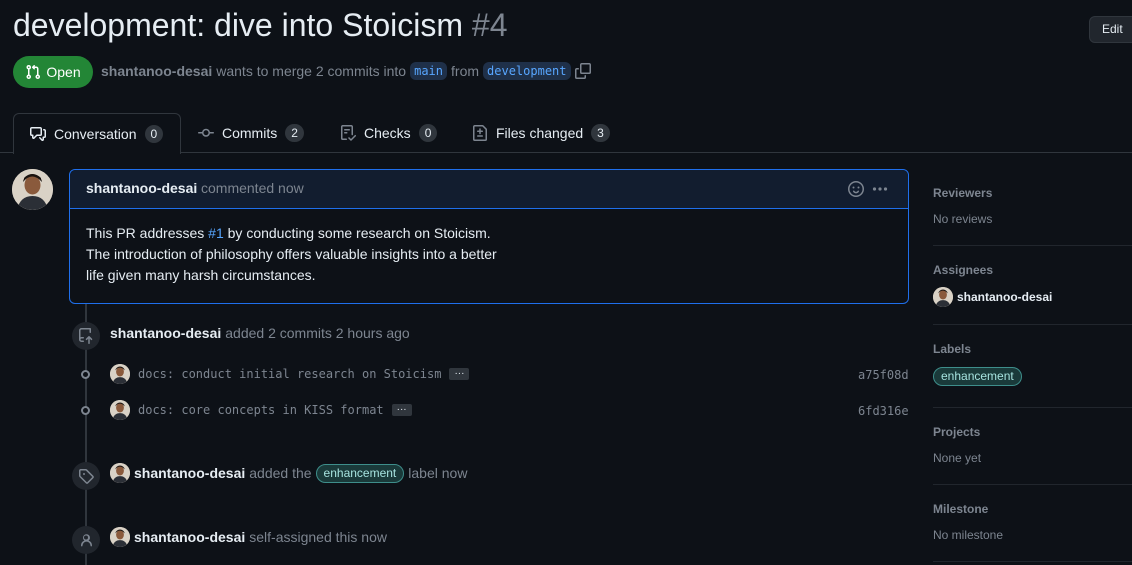 Image resolution: width=1132 pixels, height=565 pixels. What do you see at coordinates (1110, 29) in the screenshot?
I see `edit-button: Edit` at bounding box center [1110, 29].